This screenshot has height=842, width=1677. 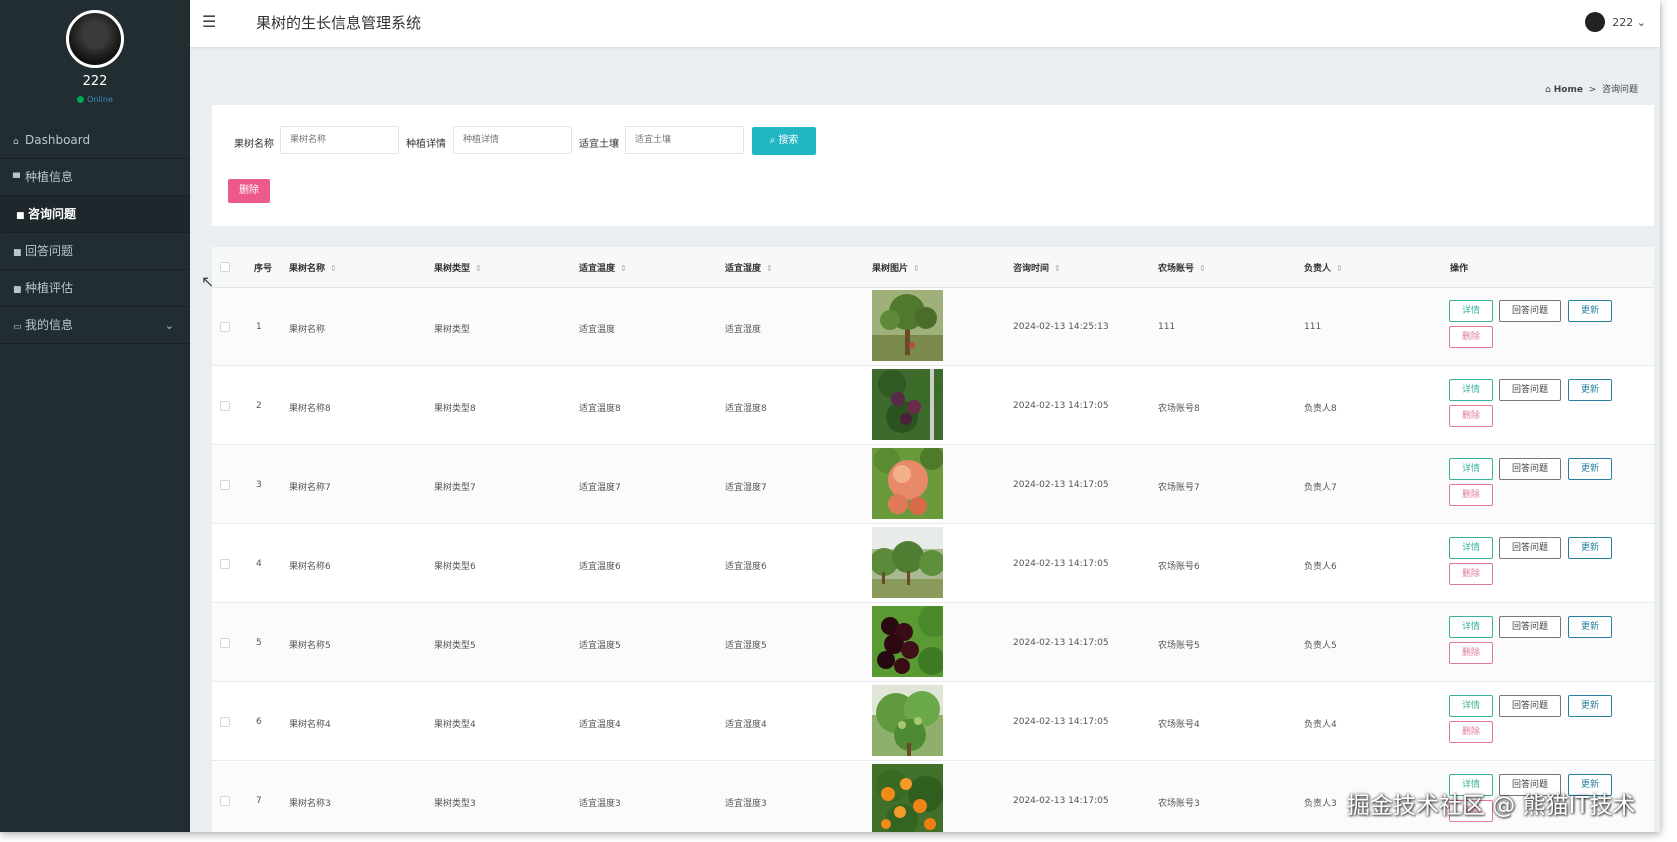 I want to click on col-farm: 农场账号 ⇕, so click(x=1182, y=267).